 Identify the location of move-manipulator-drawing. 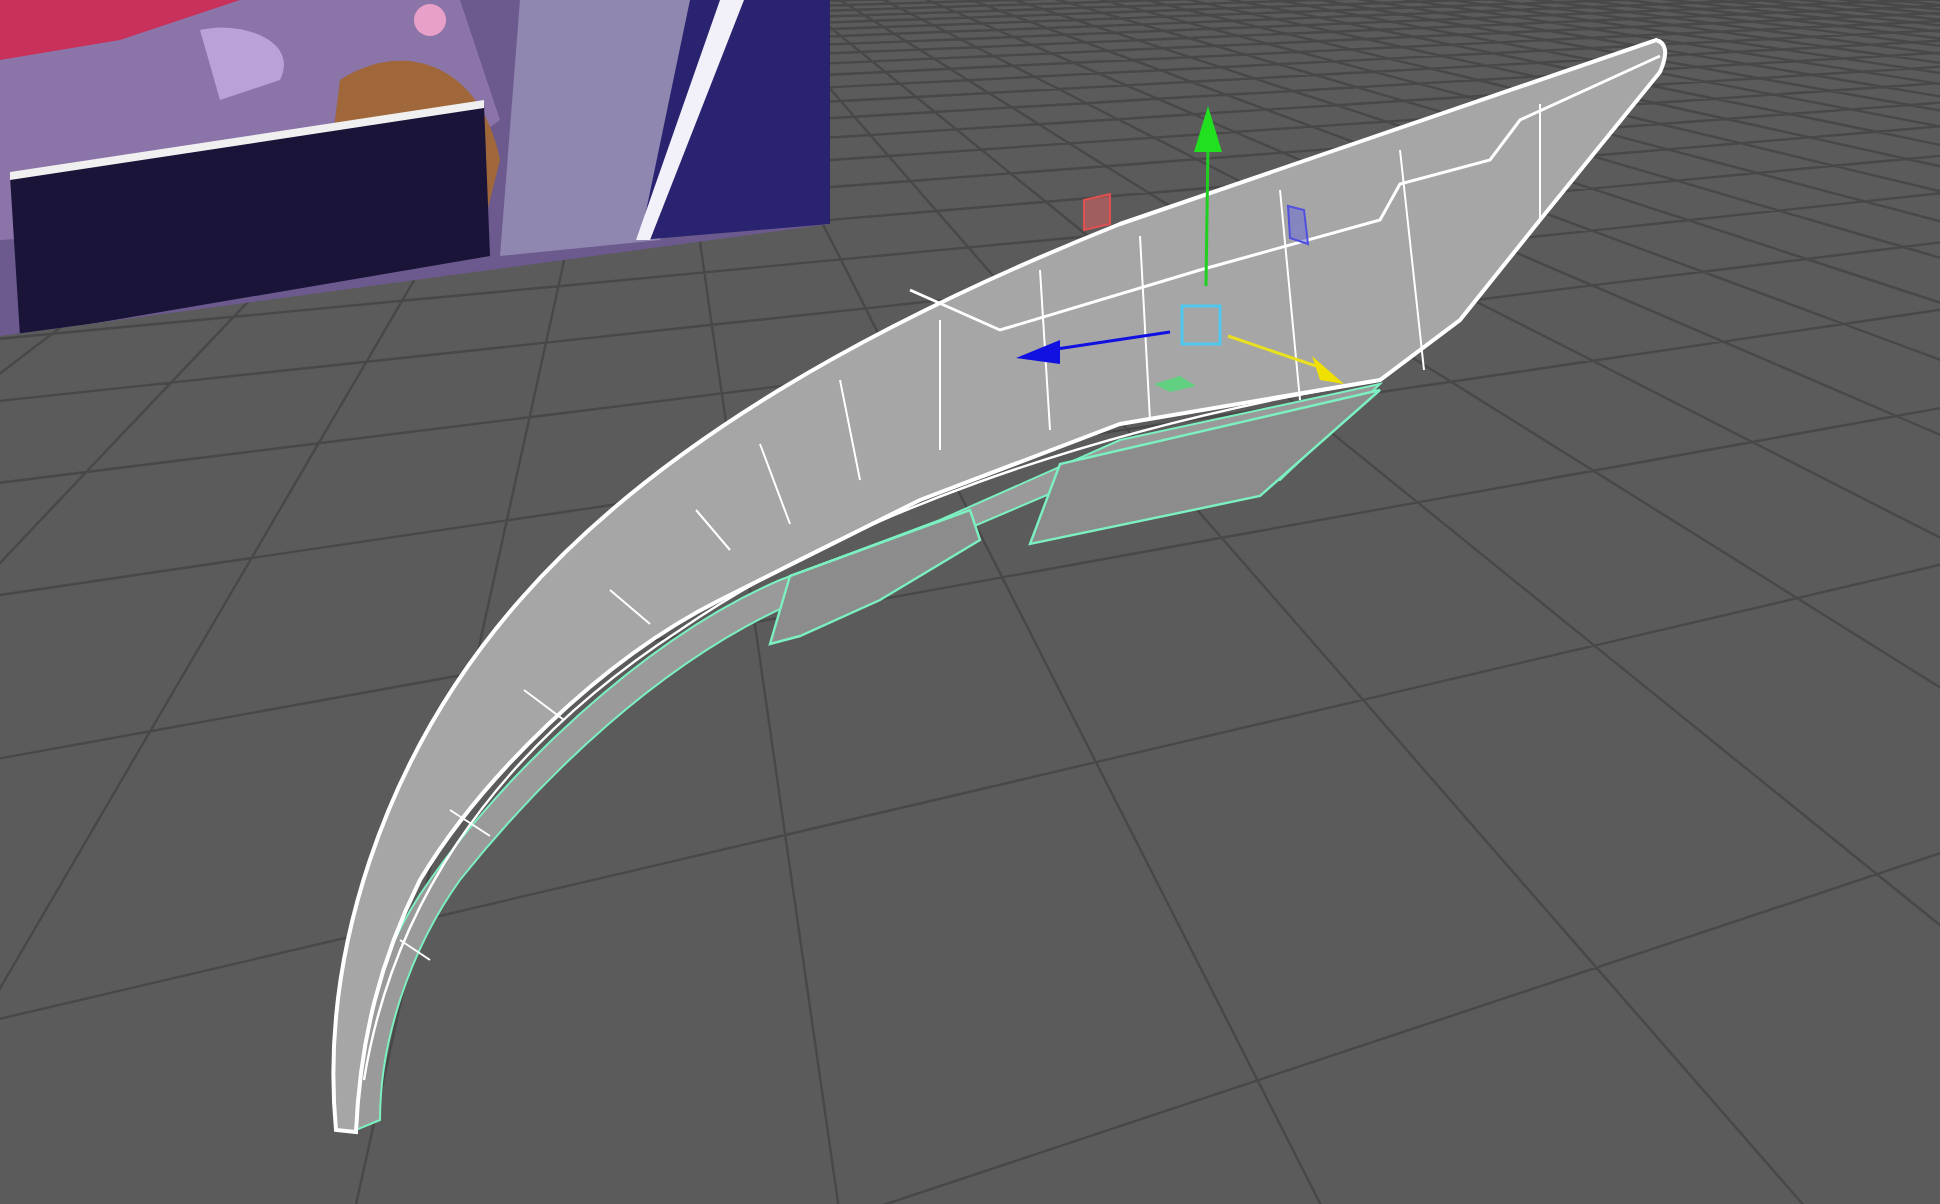
(1180, 249).